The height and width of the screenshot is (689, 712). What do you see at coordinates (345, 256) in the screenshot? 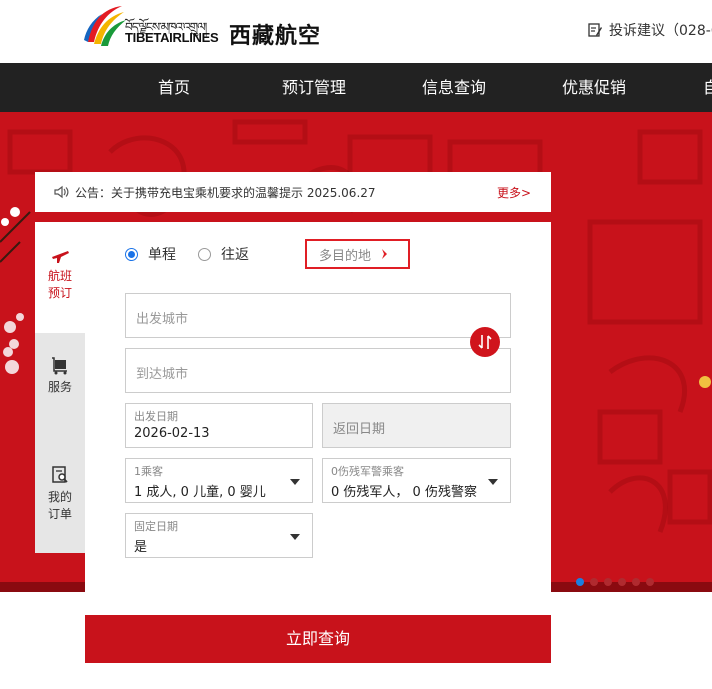
I see `multi-city-label: 多目的地` at bounding box center [345, 256].